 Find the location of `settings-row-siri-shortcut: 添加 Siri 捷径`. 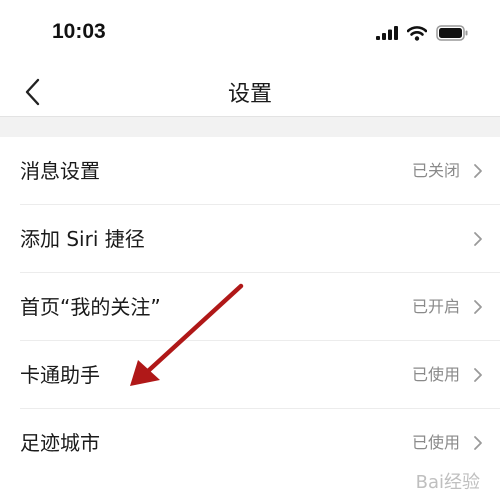

settings-row-siri-shortcut: 添加 Siri 捷径 is located at coordinates (250, 239).